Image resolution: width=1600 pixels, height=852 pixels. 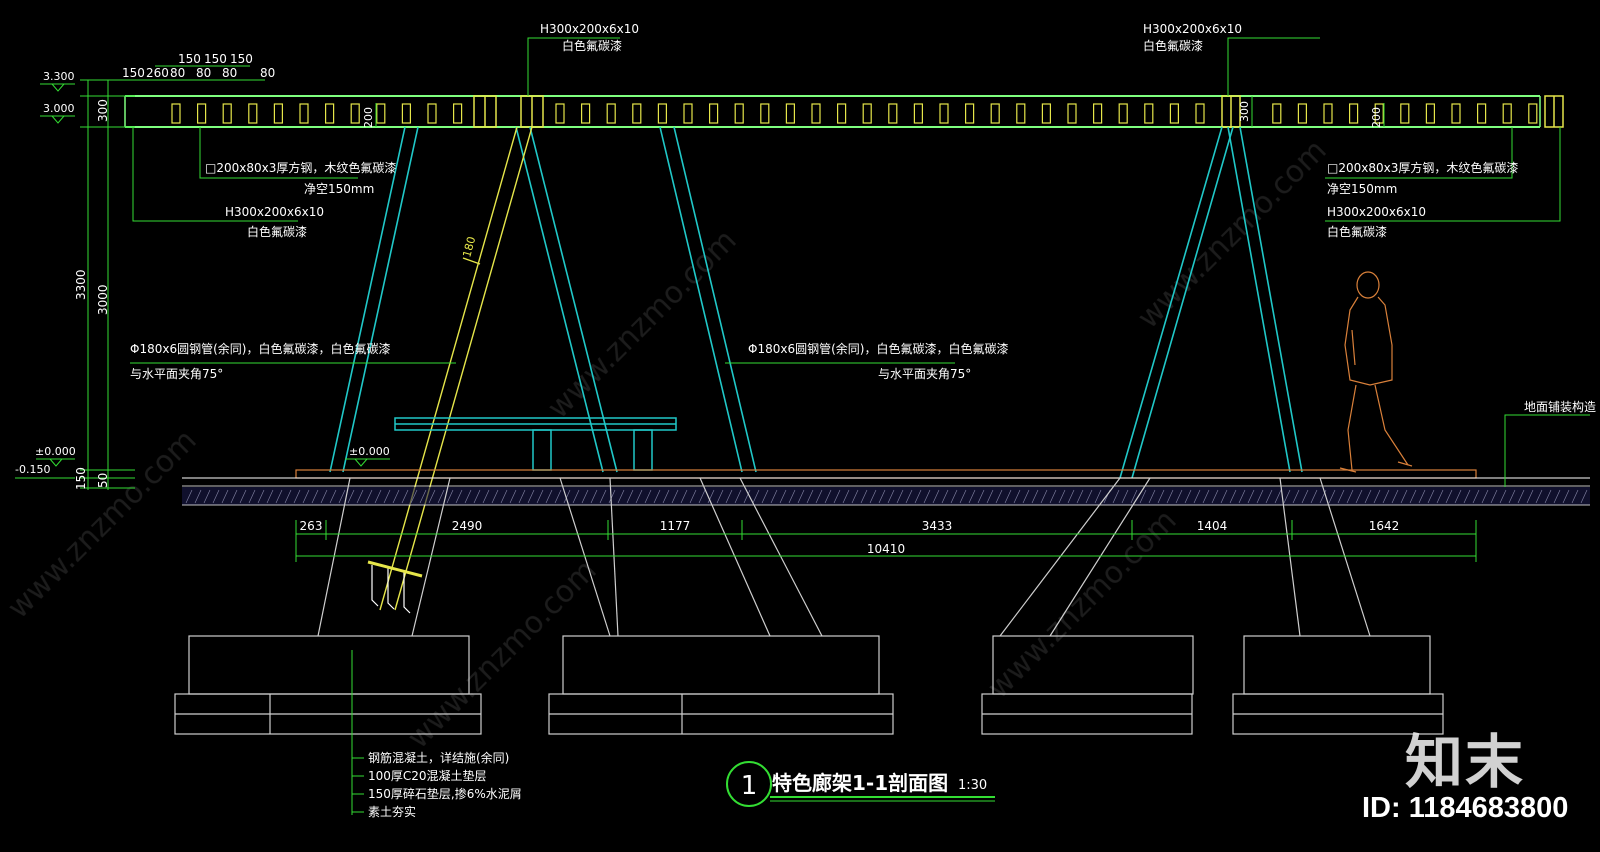 What do you see at coordinates (937, 526) in the screenshot?
I see `bottom-dim: 3433` at bounding box center [937, 526].